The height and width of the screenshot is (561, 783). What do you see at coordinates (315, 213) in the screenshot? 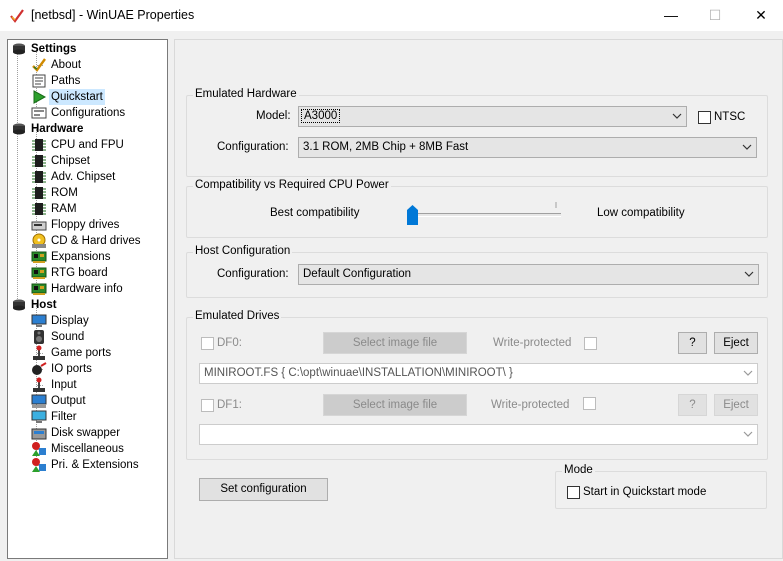
I see `best-compatibility-label: Best compatibility` at bounding box center [315, 213].